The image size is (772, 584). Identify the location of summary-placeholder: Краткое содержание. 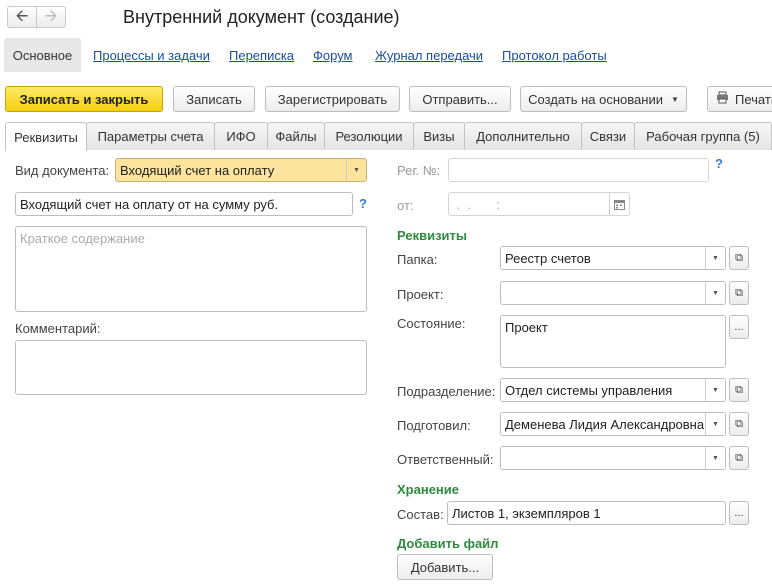
(82, 238).